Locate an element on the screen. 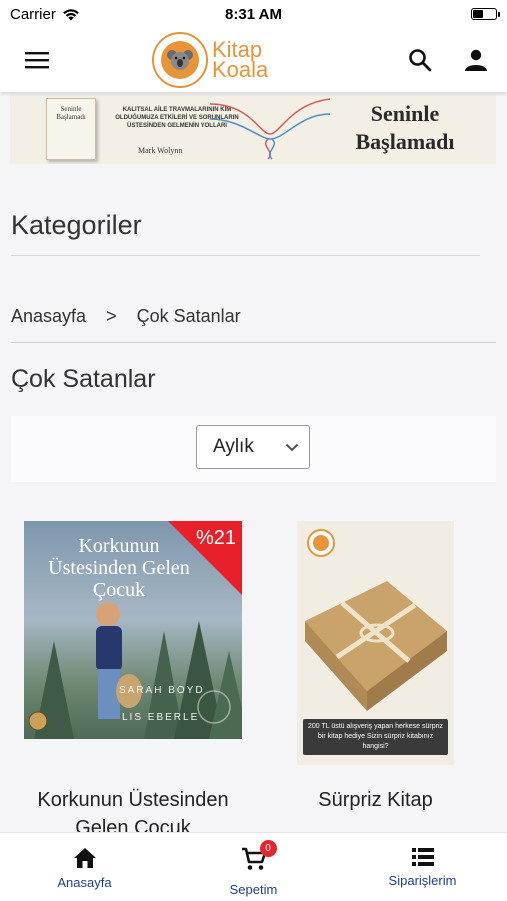  banner-title-line2: Başlamadı is located at coordinates (405, 141).